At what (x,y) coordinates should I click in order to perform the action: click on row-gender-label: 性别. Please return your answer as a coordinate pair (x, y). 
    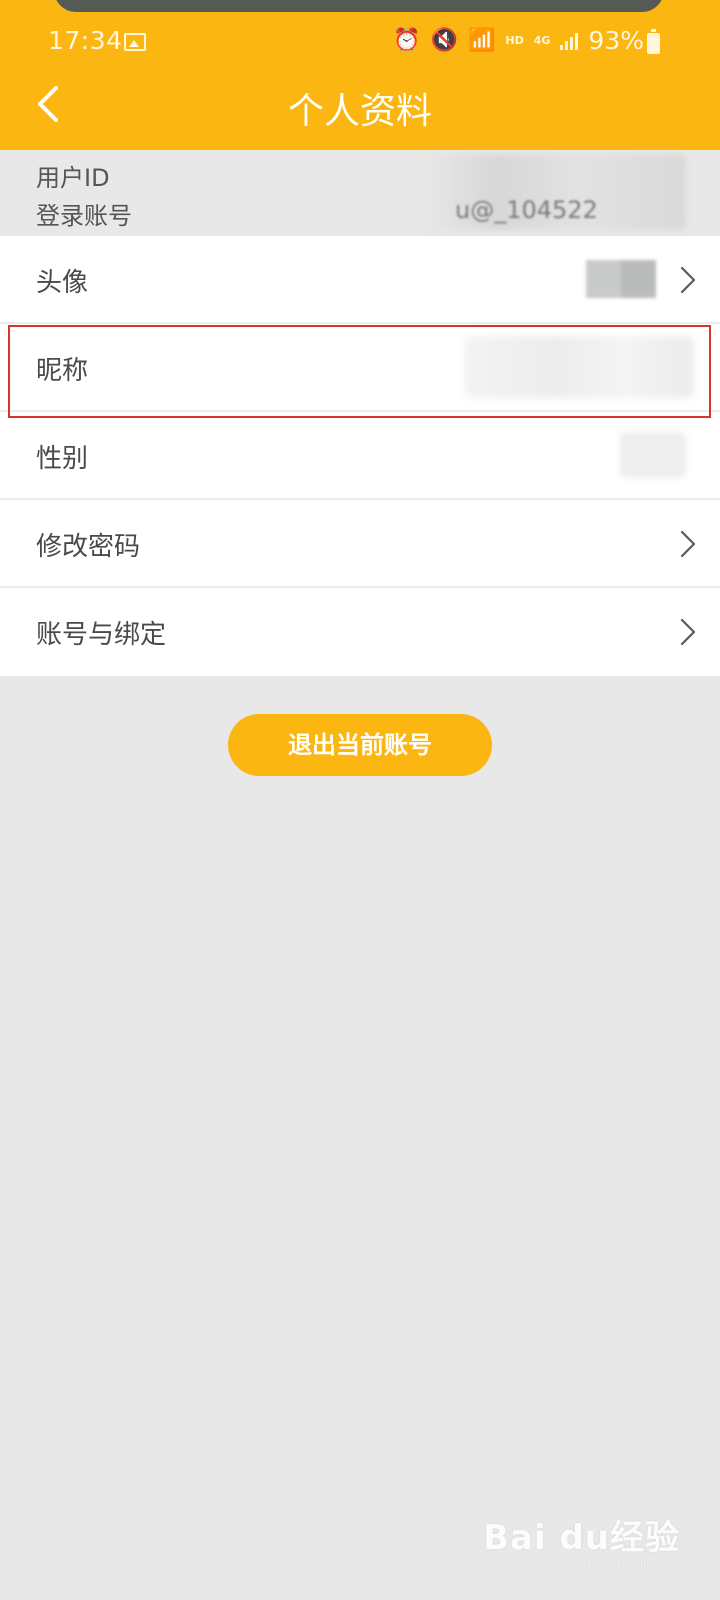
    Looking at the image, I should click on (62, 459).